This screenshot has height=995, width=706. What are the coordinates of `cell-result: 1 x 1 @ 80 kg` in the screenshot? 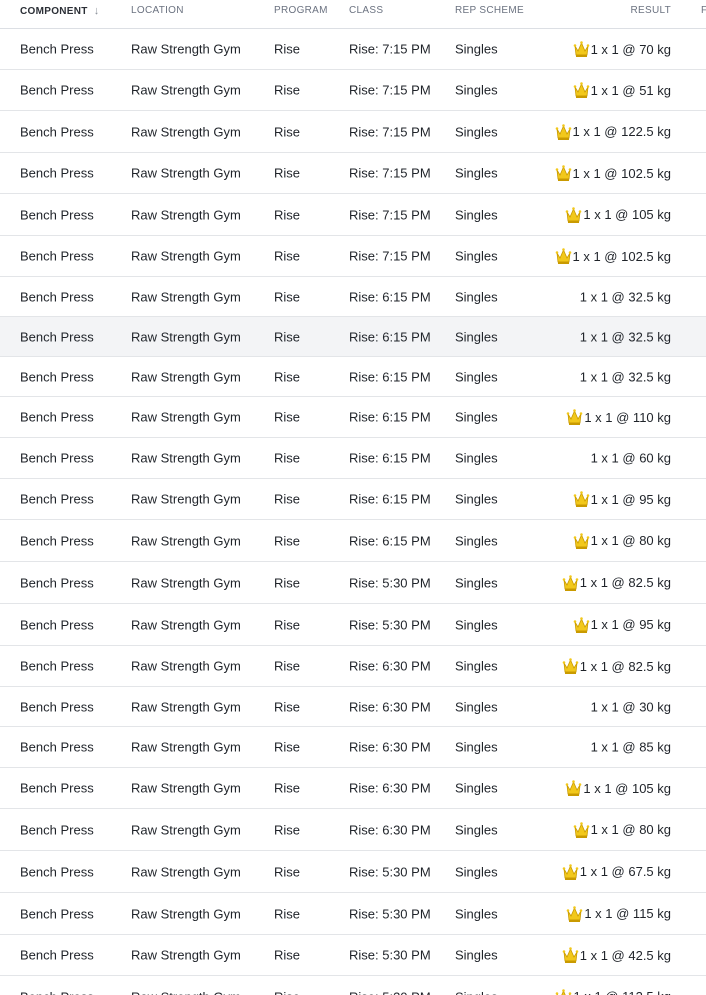 It's located at (622, 830).